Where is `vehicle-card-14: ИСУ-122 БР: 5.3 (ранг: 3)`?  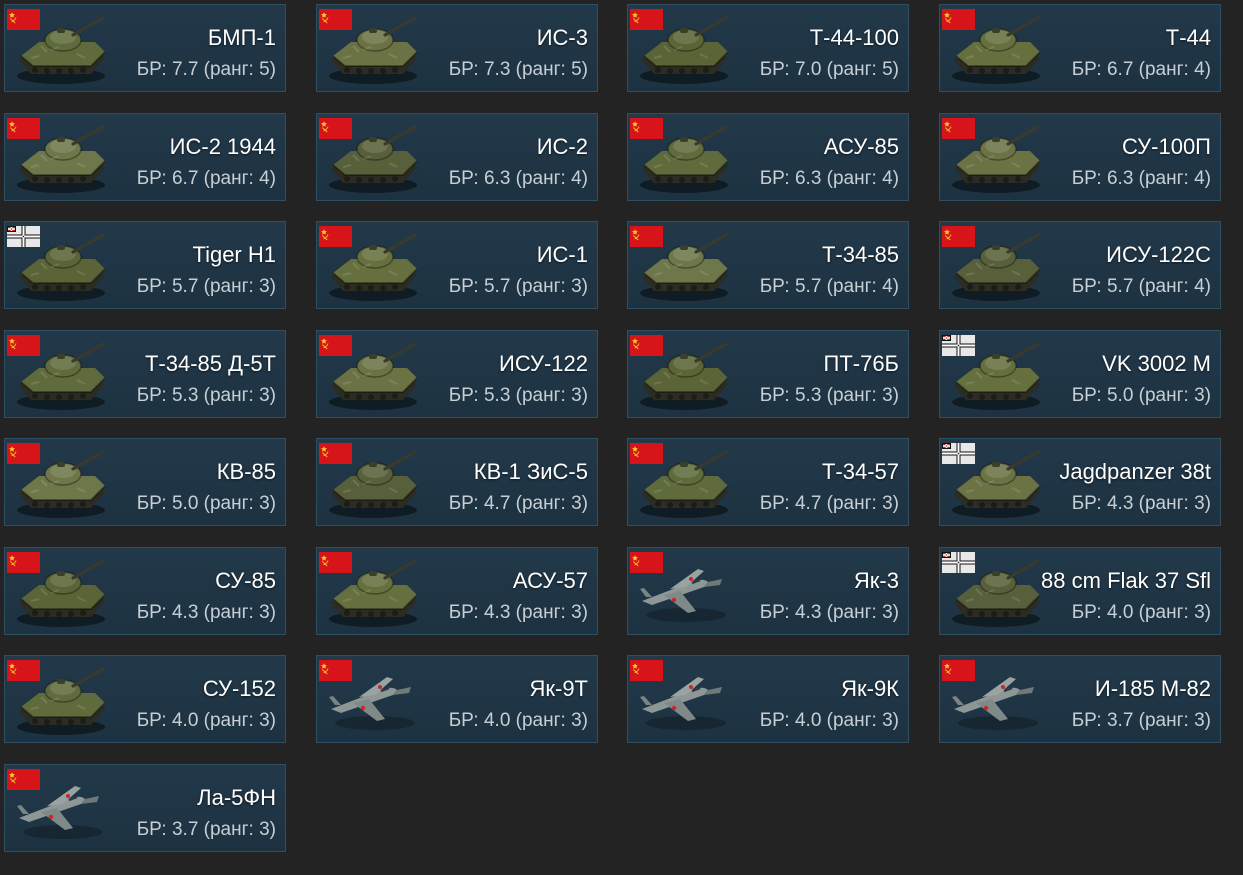
vehicle-card-14: ИСУ-122 БР: 5.3 (ранг: 3) is located at coordinates (457, 374).